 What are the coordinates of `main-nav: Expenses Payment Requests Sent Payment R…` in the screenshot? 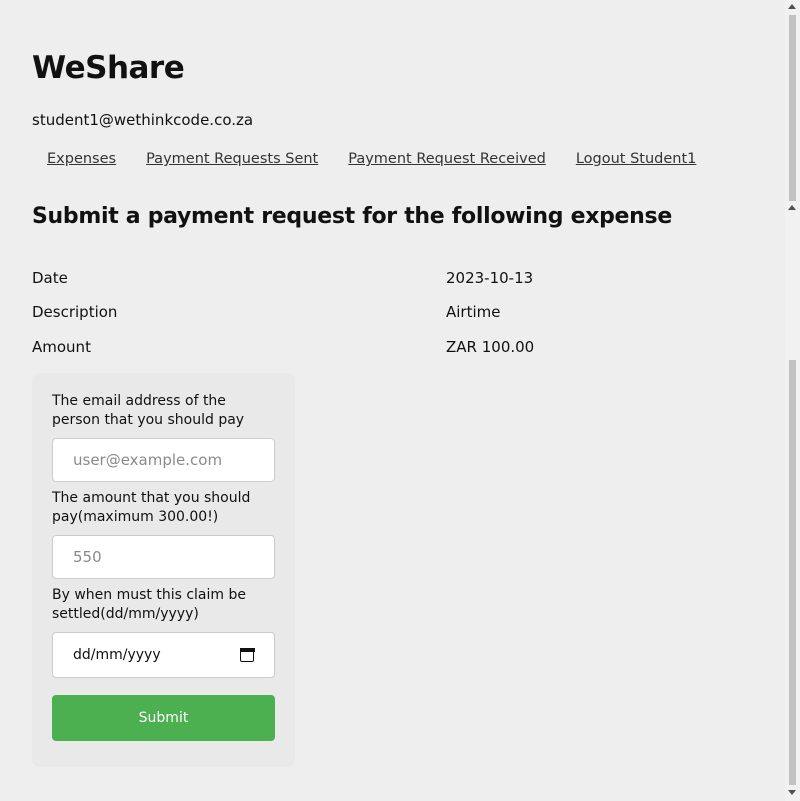 It's located at (371, 159).